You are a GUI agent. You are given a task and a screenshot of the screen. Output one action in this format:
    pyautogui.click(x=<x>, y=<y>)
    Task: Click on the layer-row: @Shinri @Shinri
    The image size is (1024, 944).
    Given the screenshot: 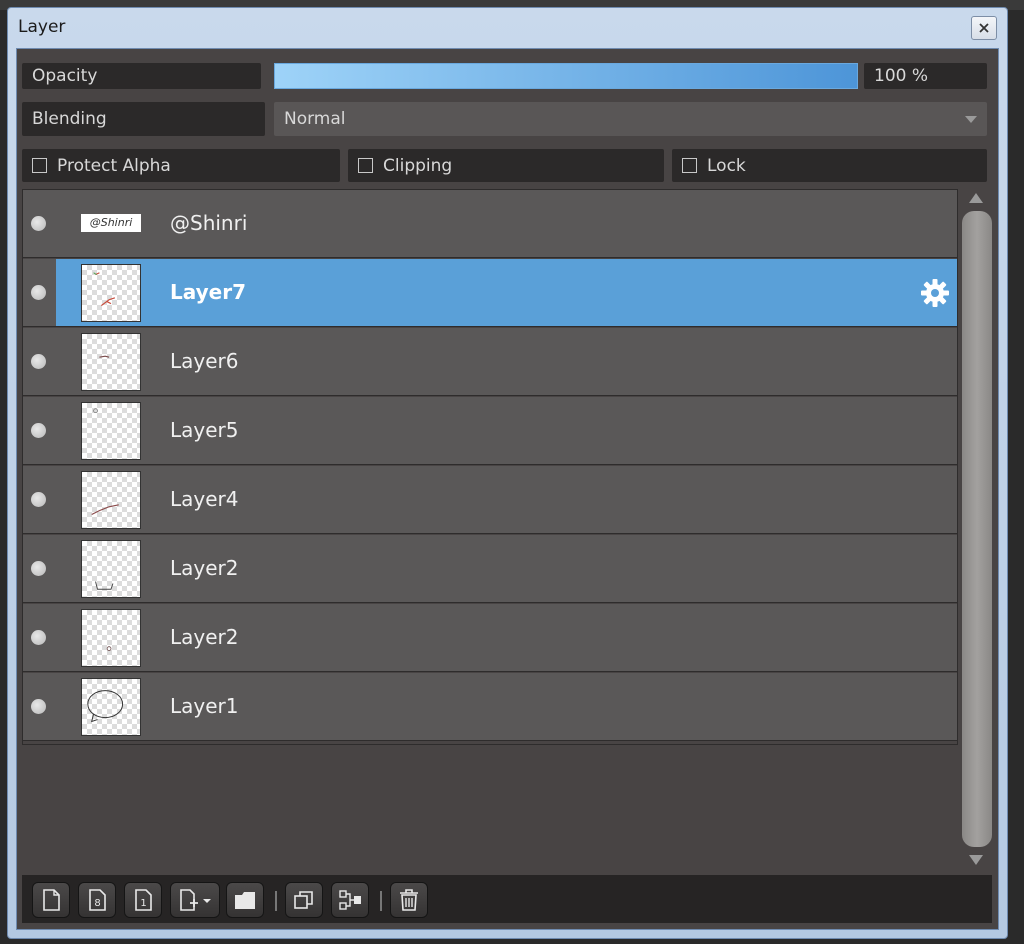 What is the action you would take?
    pyautogui.click(x=490, y=224)
    